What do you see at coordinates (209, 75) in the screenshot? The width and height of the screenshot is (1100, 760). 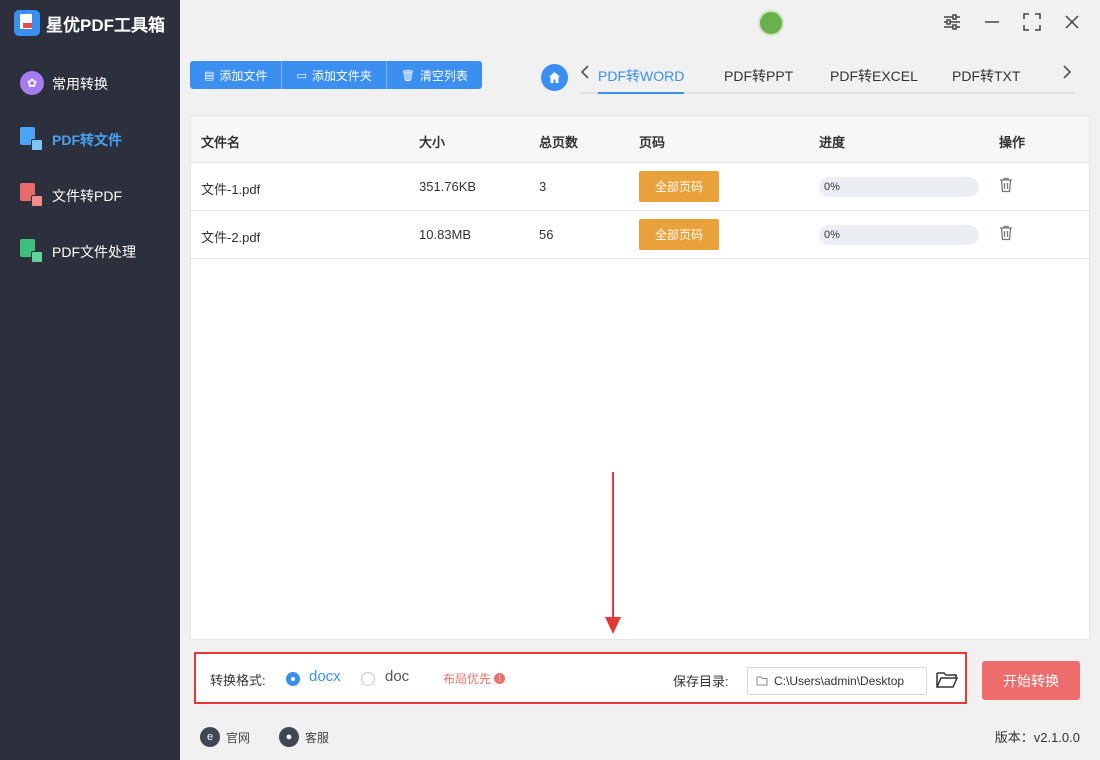 I see `file-icon: ▤` at bounding box center [209, 75].